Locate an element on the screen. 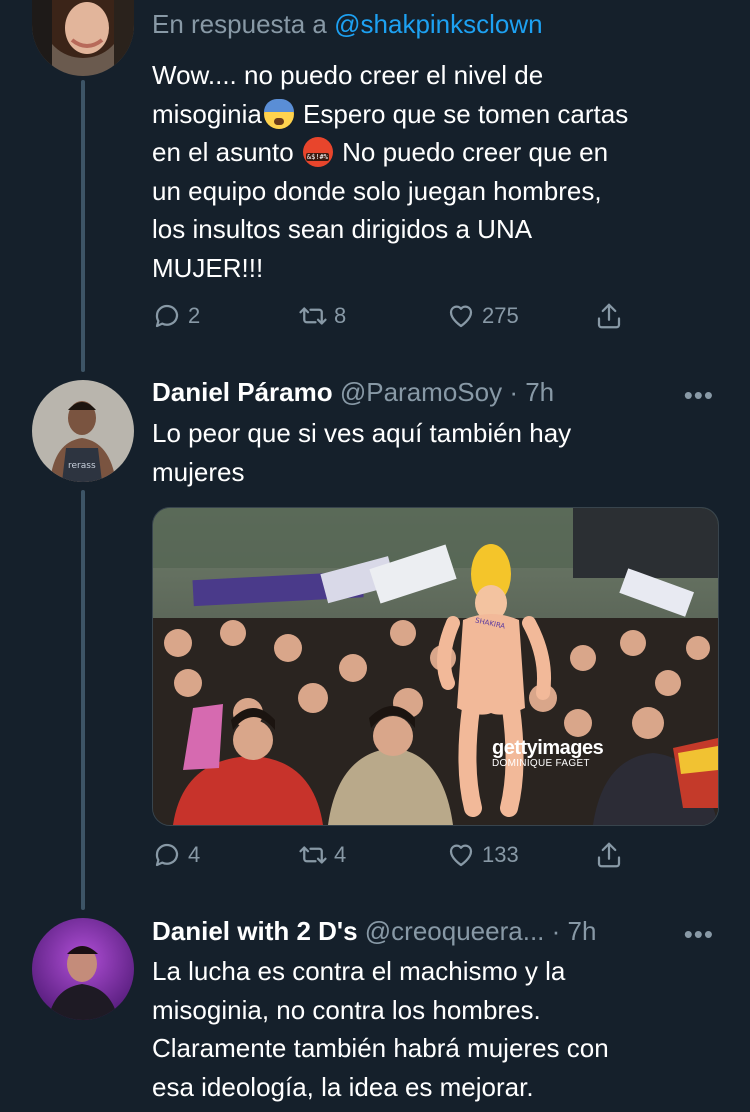 Image resolution: width=750 pixels, height=1112 pixels. reply-to-handle-link: @shakpinksclown is located at coordinates (438, 24).